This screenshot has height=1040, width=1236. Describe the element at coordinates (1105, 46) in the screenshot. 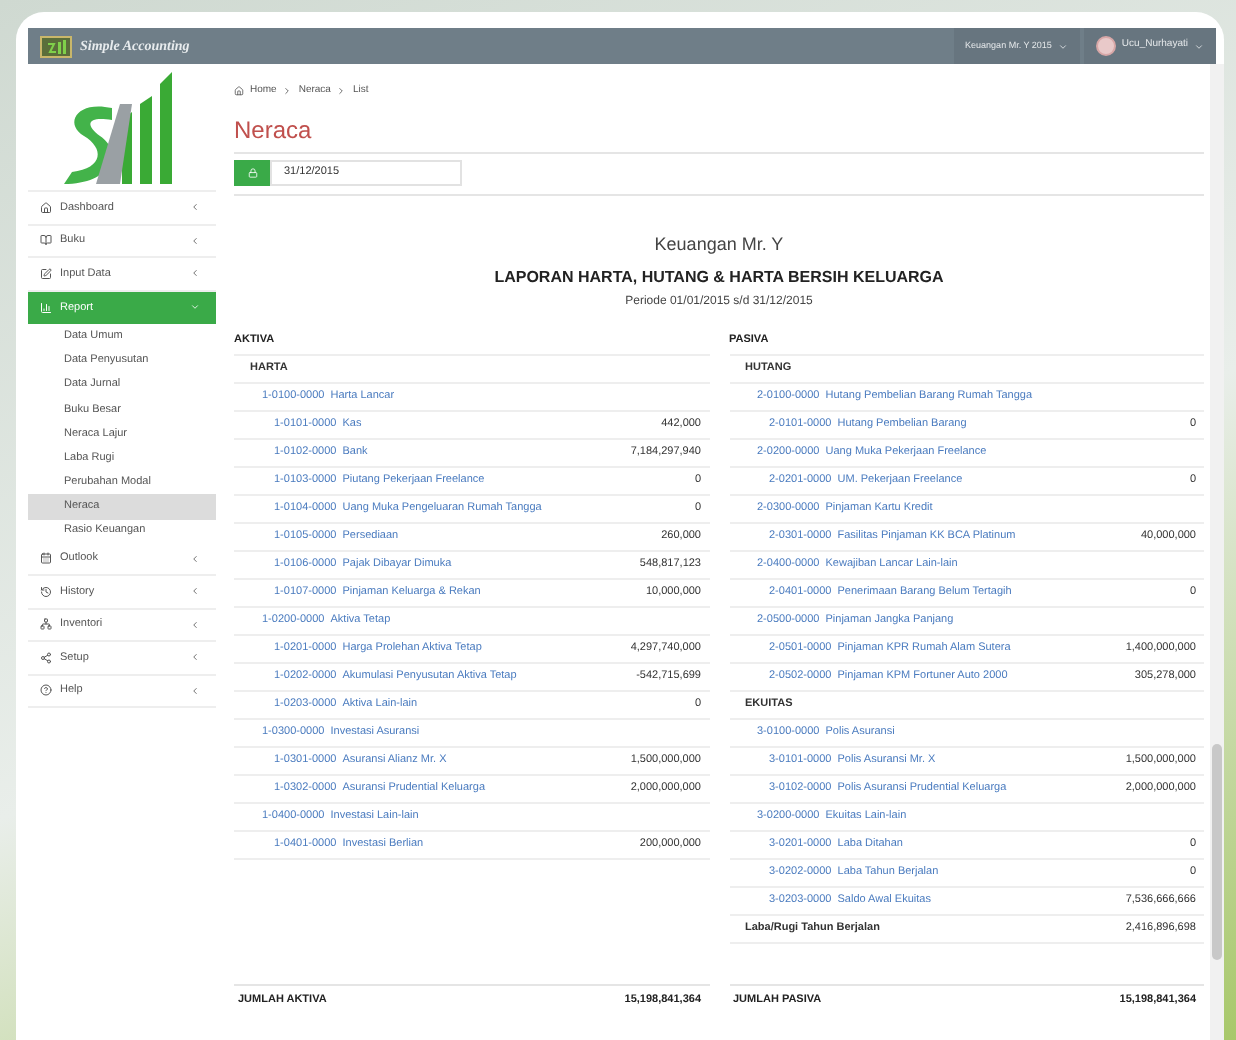

I see `avatar` at that location.